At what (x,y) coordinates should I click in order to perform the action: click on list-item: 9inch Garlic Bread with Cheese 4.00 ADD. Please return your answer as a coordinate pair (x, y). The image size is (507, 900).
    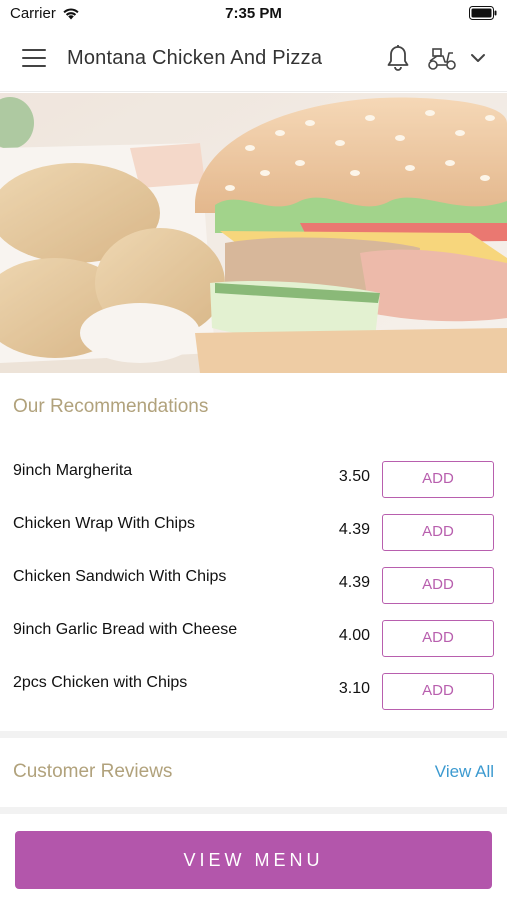
    Looking at the image, I should click on (253, 637).